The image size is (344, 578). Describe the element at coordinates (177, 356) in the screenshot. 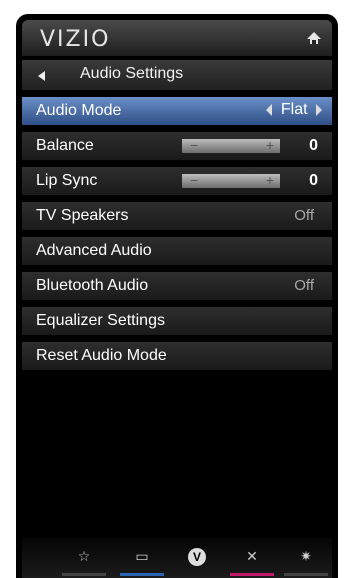

I see `menu-item-reset-audio-mode: Reset Audio Mode` at that location.